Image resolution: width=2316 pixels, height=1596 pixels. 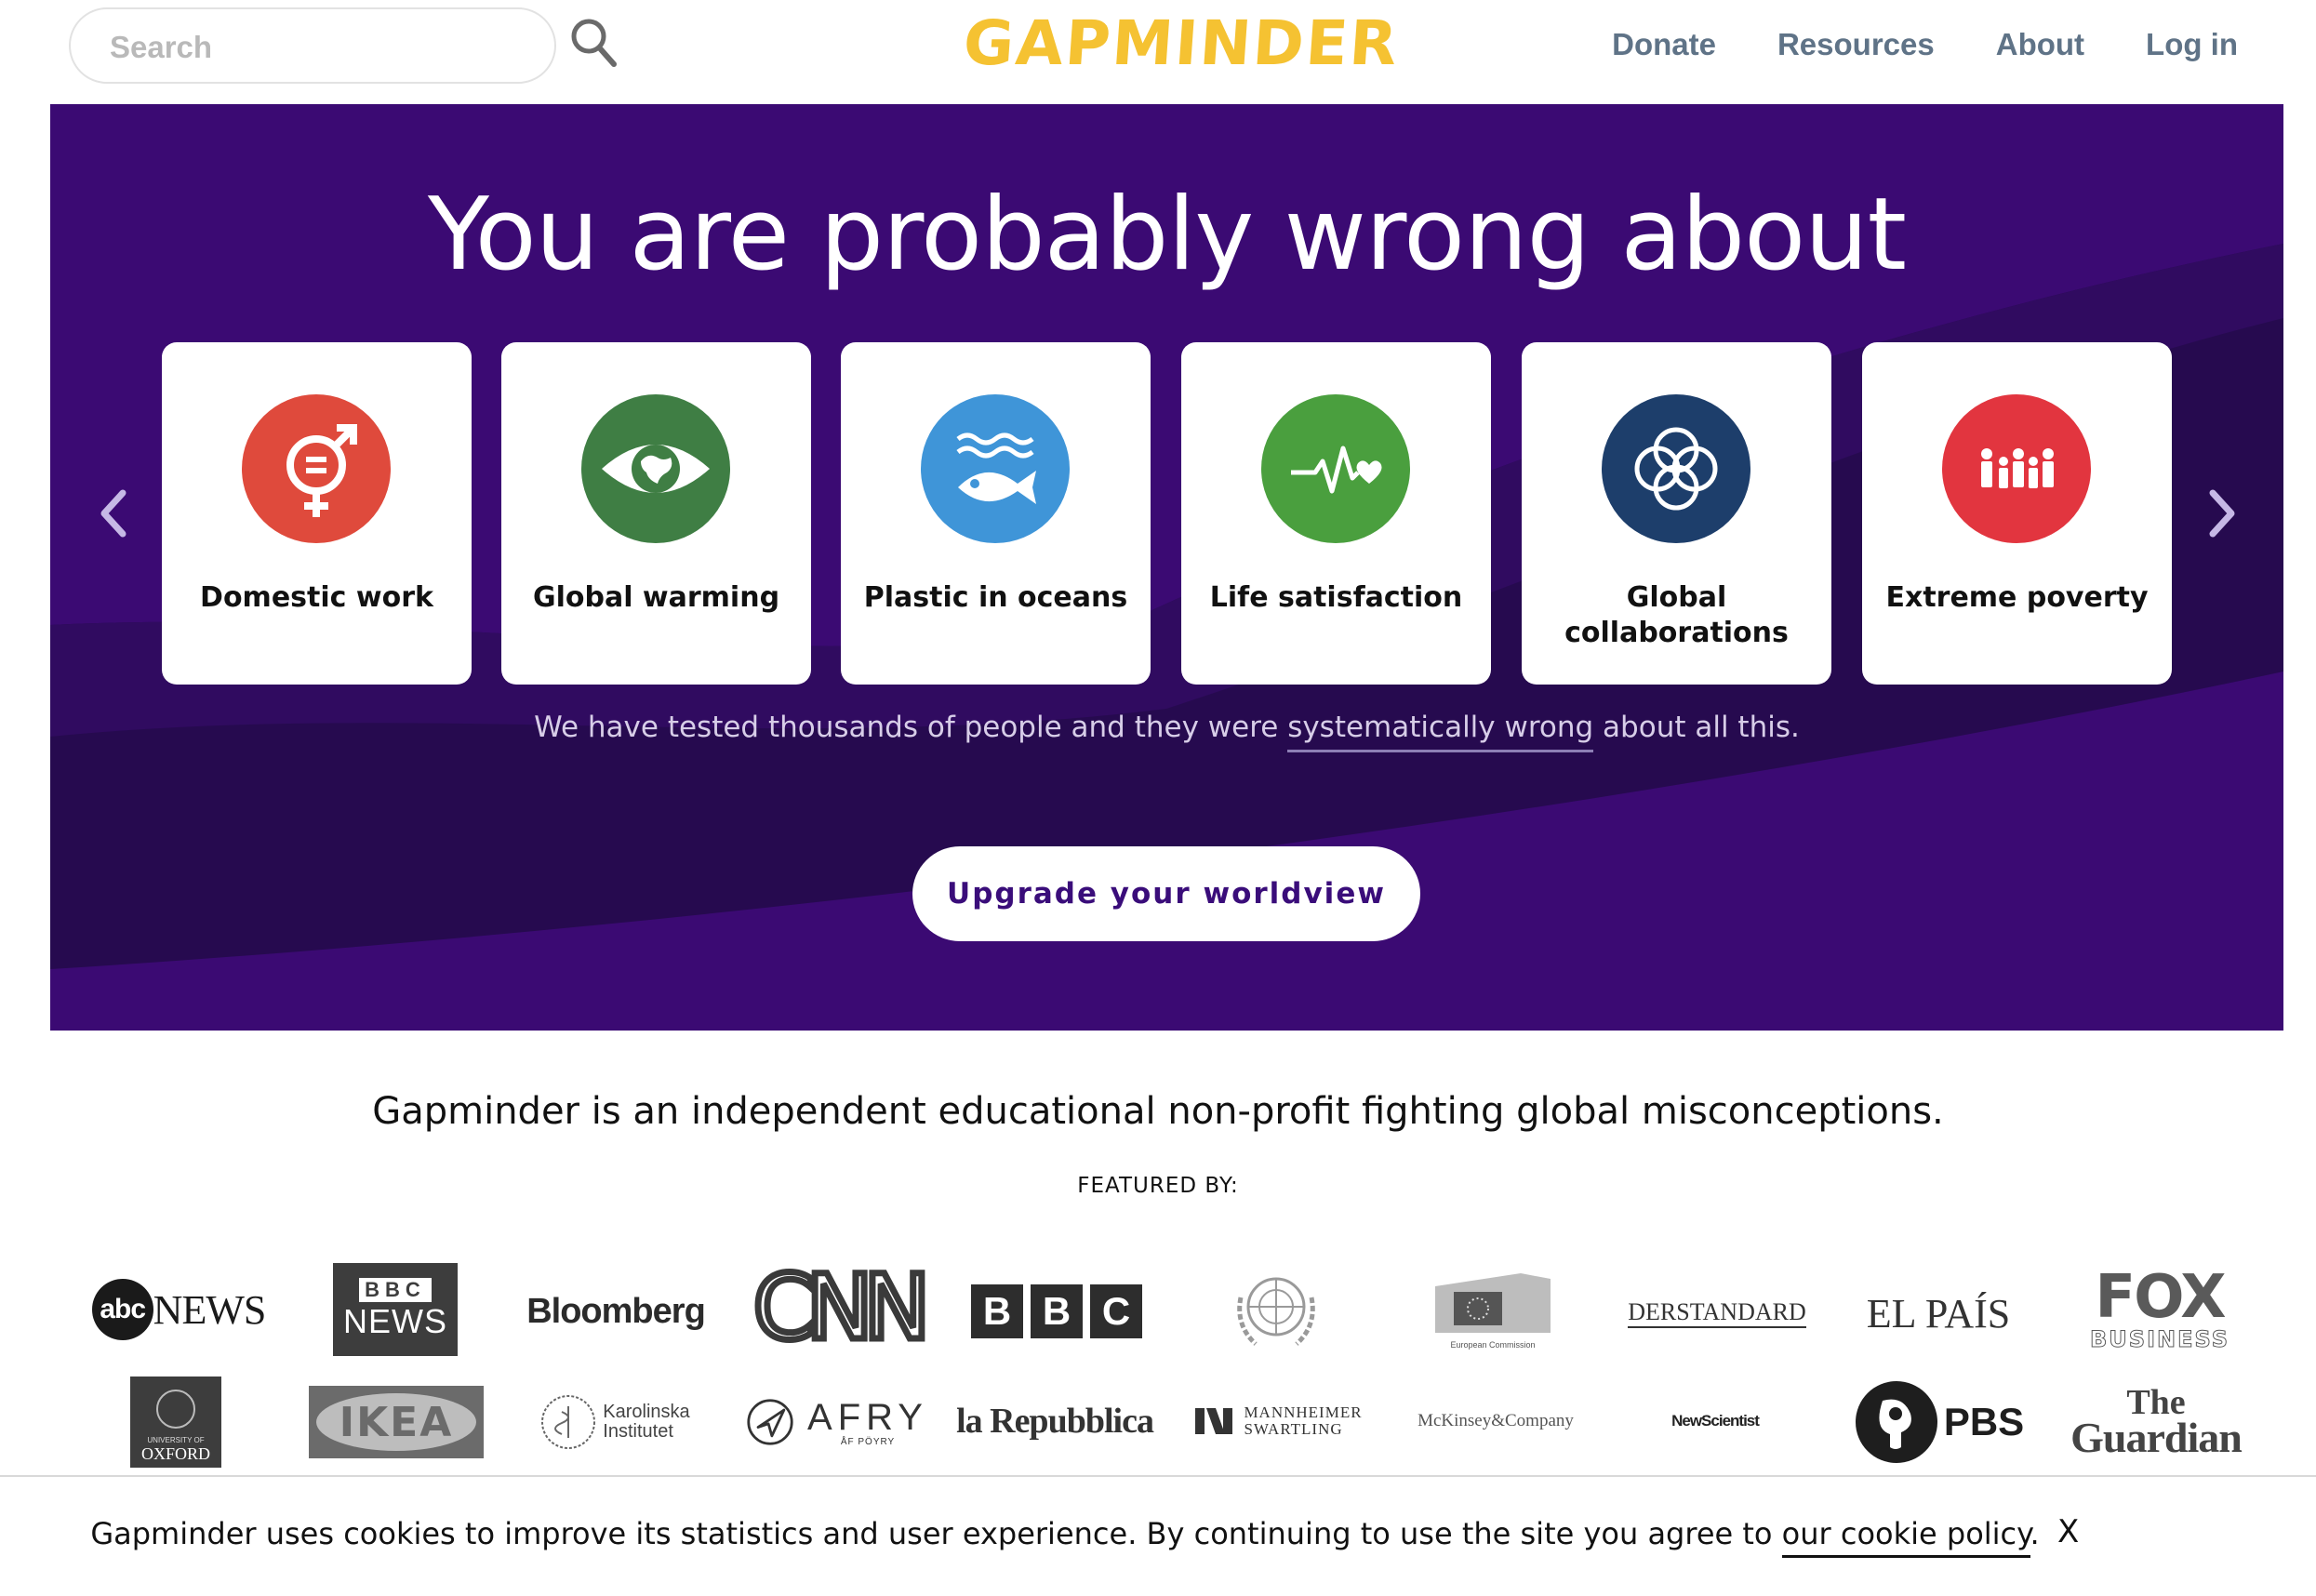 I want to click on nav-login: Log in, so click(x=2192, y=45).